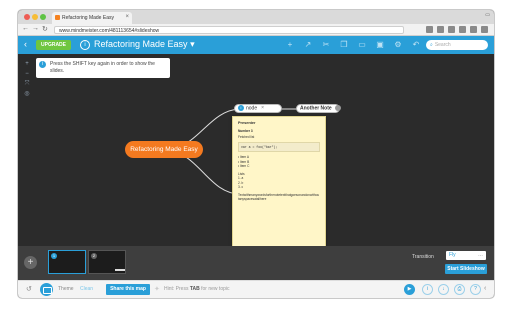 The width and height of the screenshot is (512, 320). I want to click on copy-icon: ❐, so click(344, 44).